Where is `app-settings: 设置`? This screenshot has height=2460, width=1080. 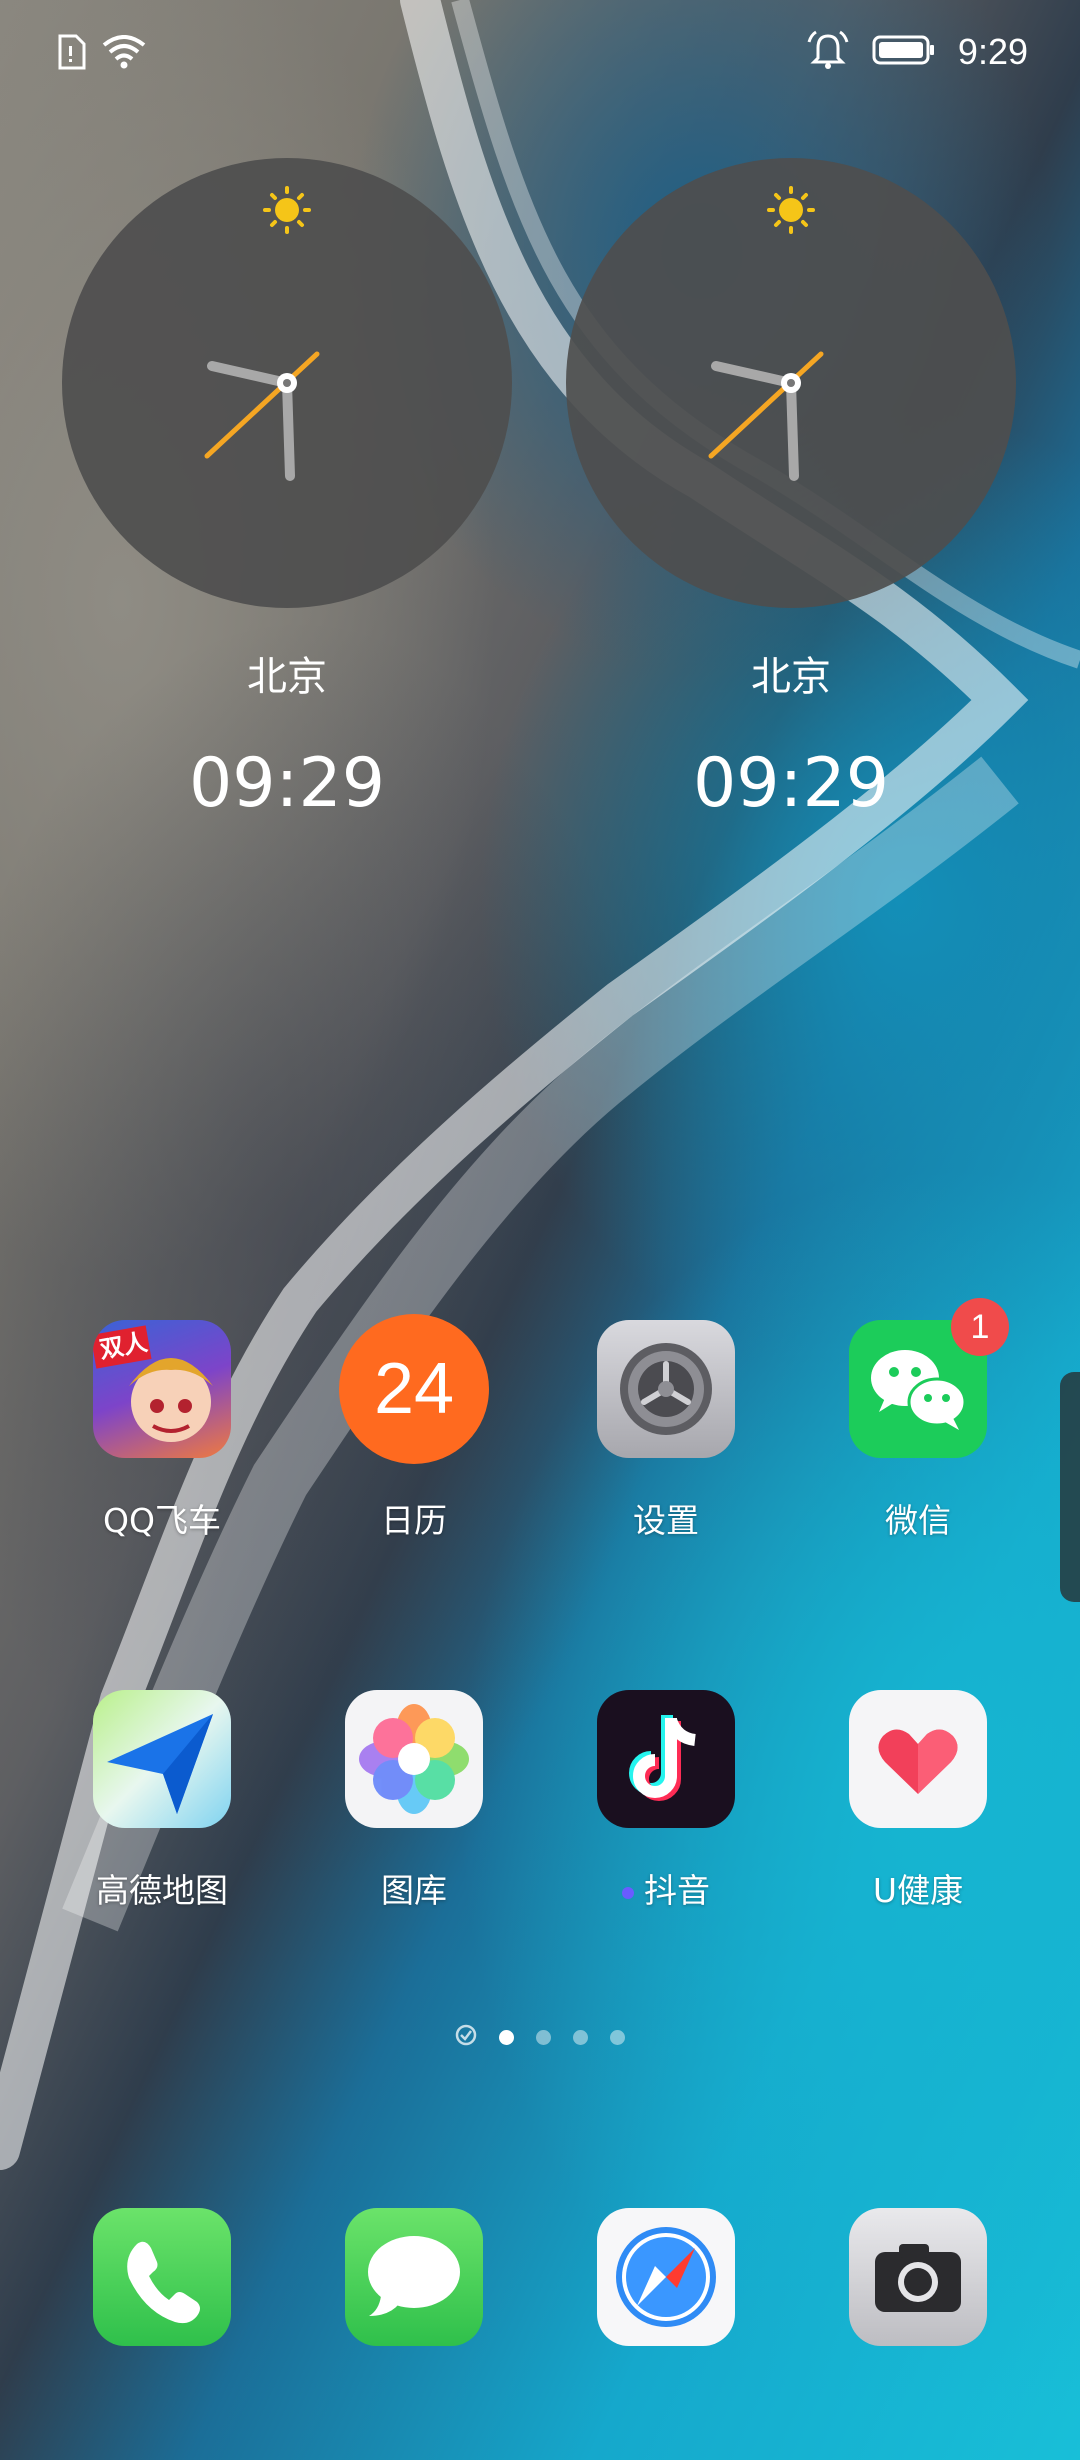
app-settings: 设置 is located at coordinates (666, 1431).